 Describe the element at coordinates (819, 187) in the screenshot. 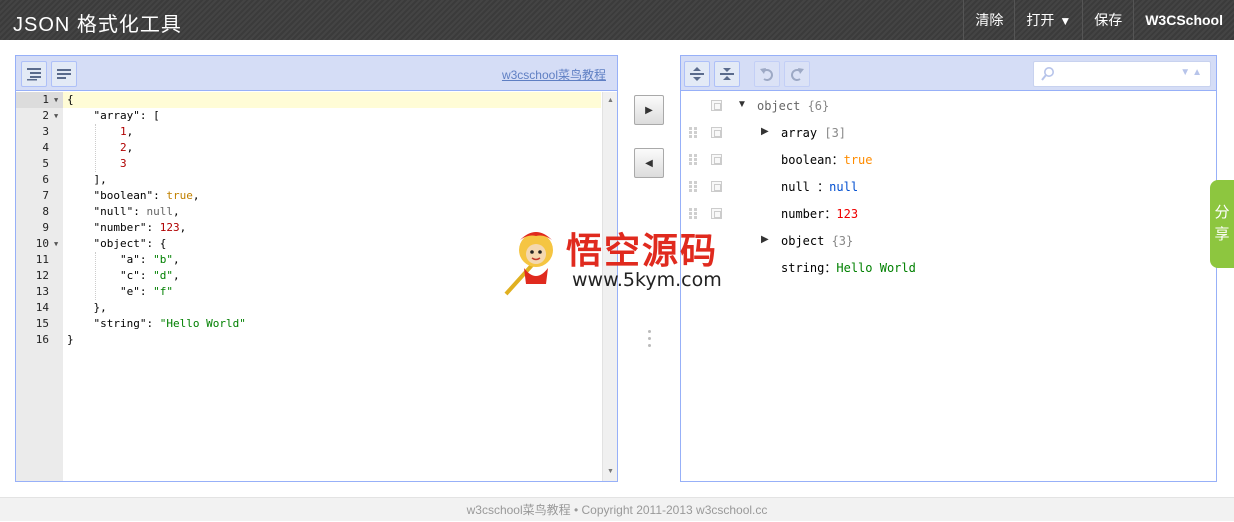

I see `tree-field: null ：null` at that location.